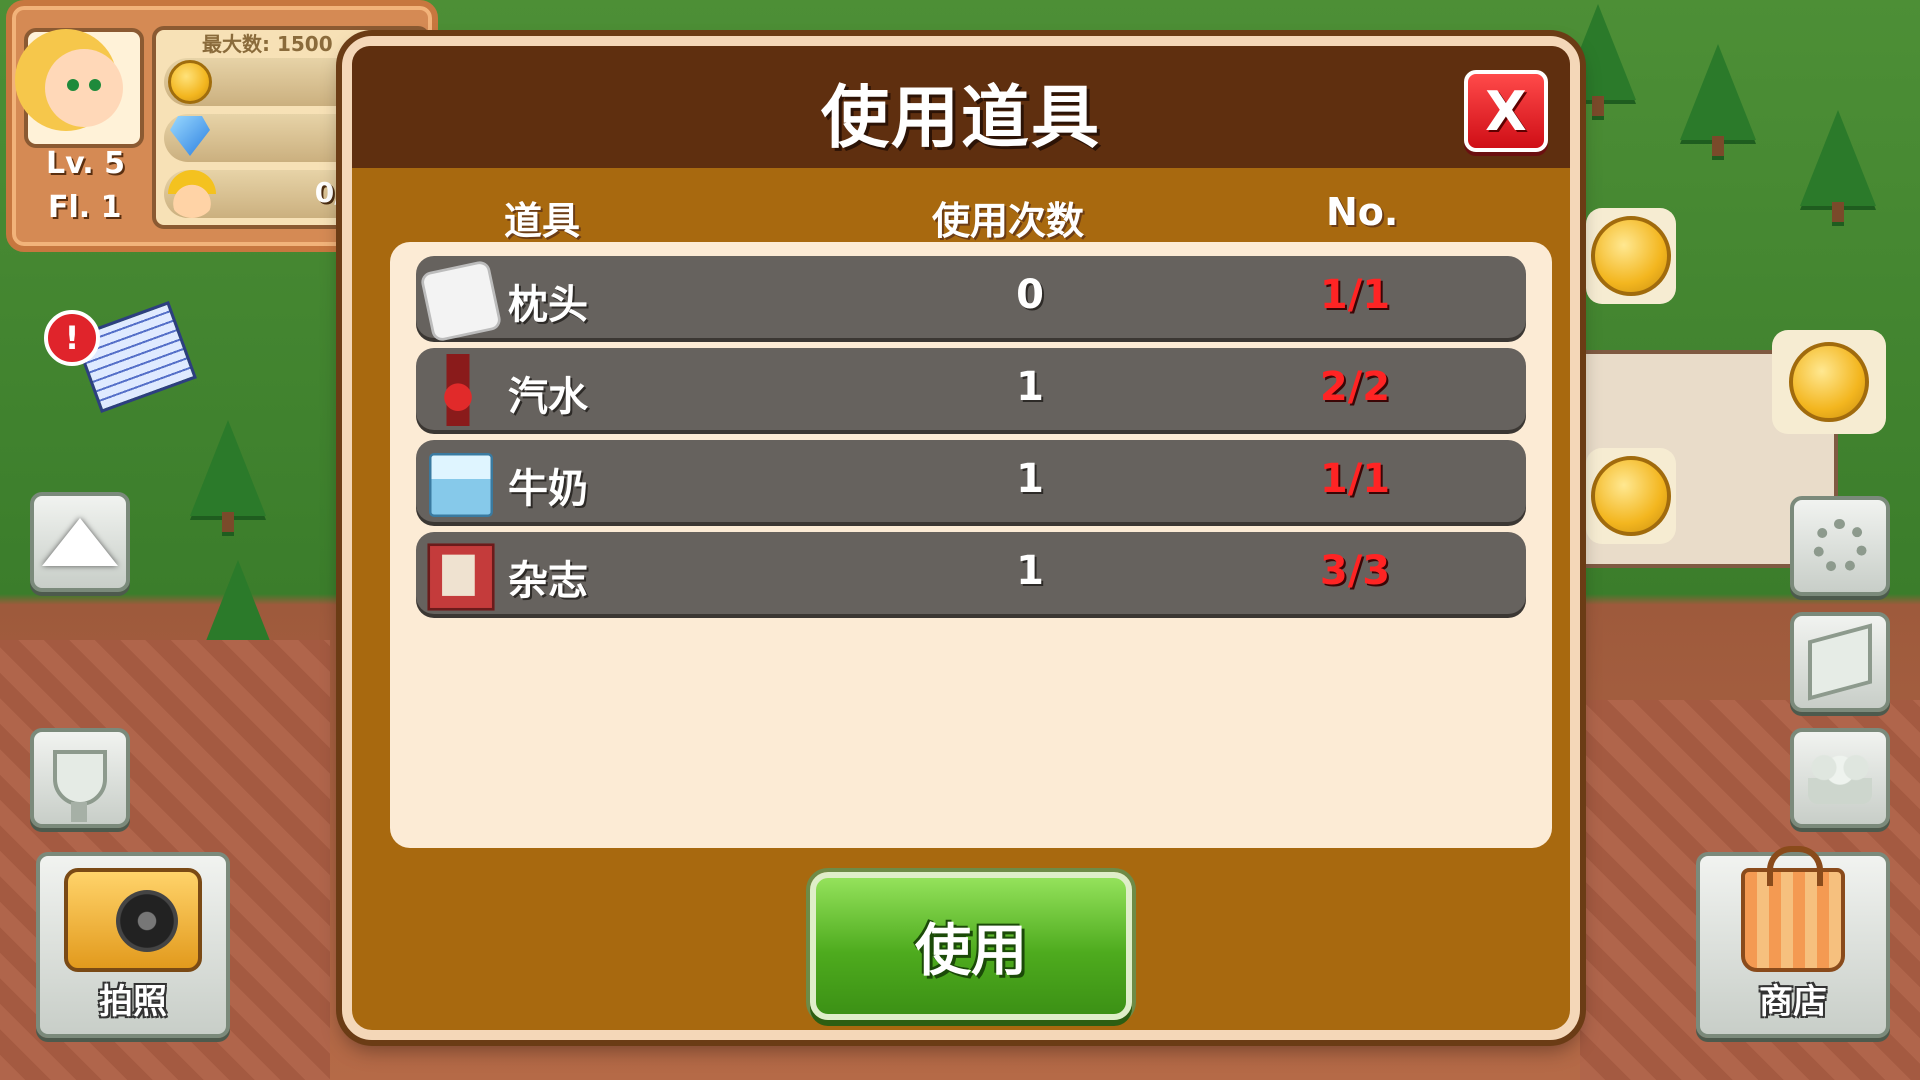 This screenshot has height=1080, width=1920. What do you see at coordinates (548, 397) in the screenshot?
I see `item-name: 汽水` at bounding box center [548, 397].